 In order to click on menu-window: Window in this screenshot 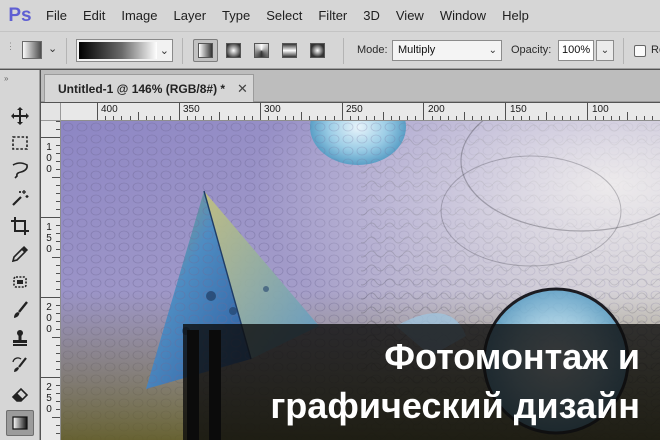, I will do `click(463, 15)`.